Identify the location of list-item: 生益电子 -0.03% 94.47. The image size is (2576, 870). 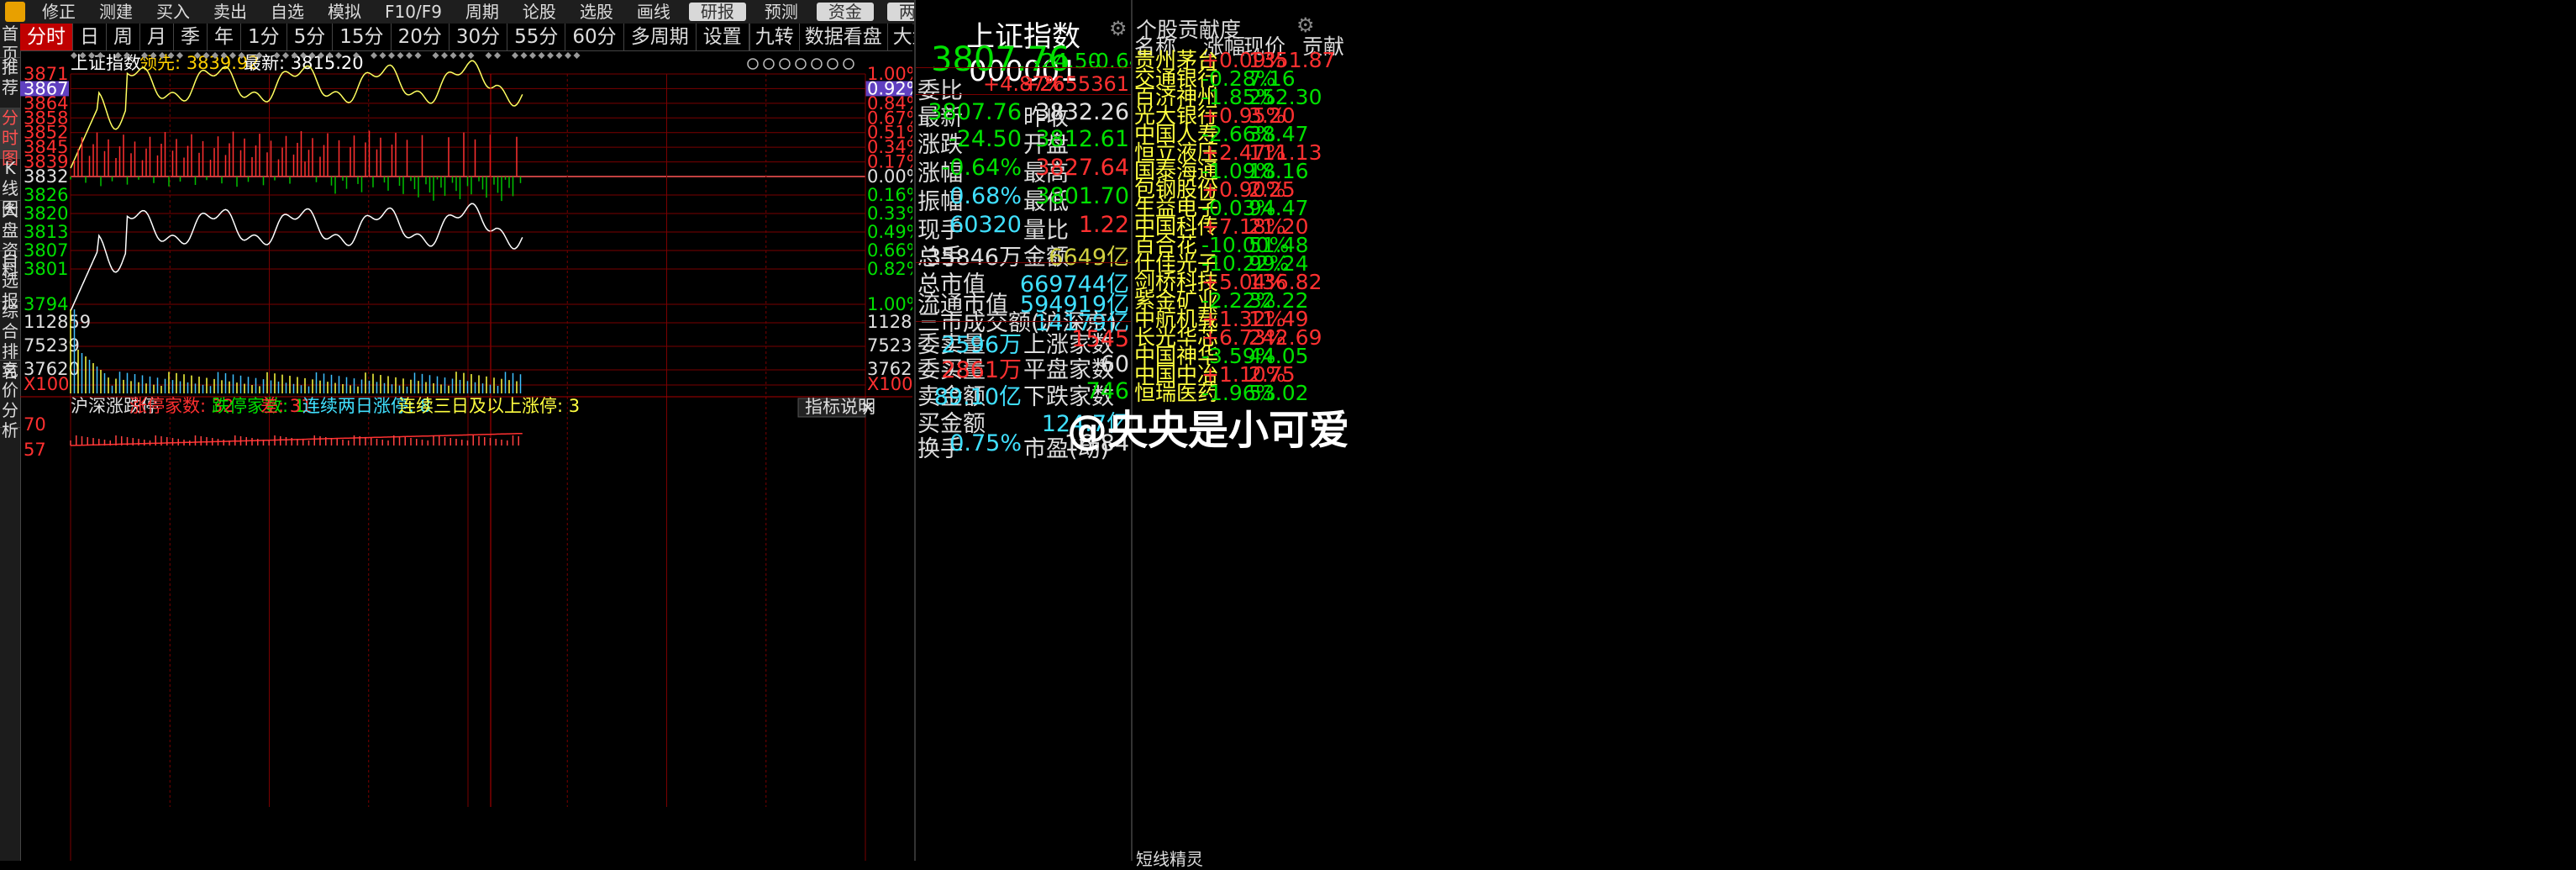
(1854, 208).